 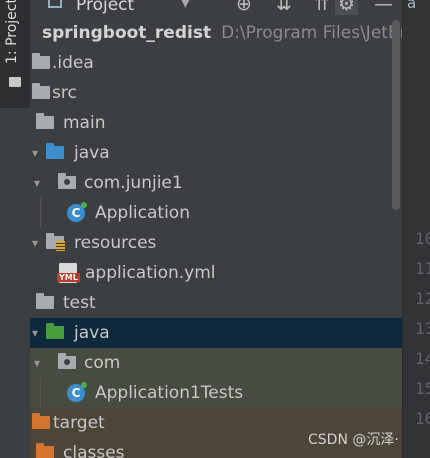 I want to click on chevron-down-icon: ▼, so click(x=185, y=5).